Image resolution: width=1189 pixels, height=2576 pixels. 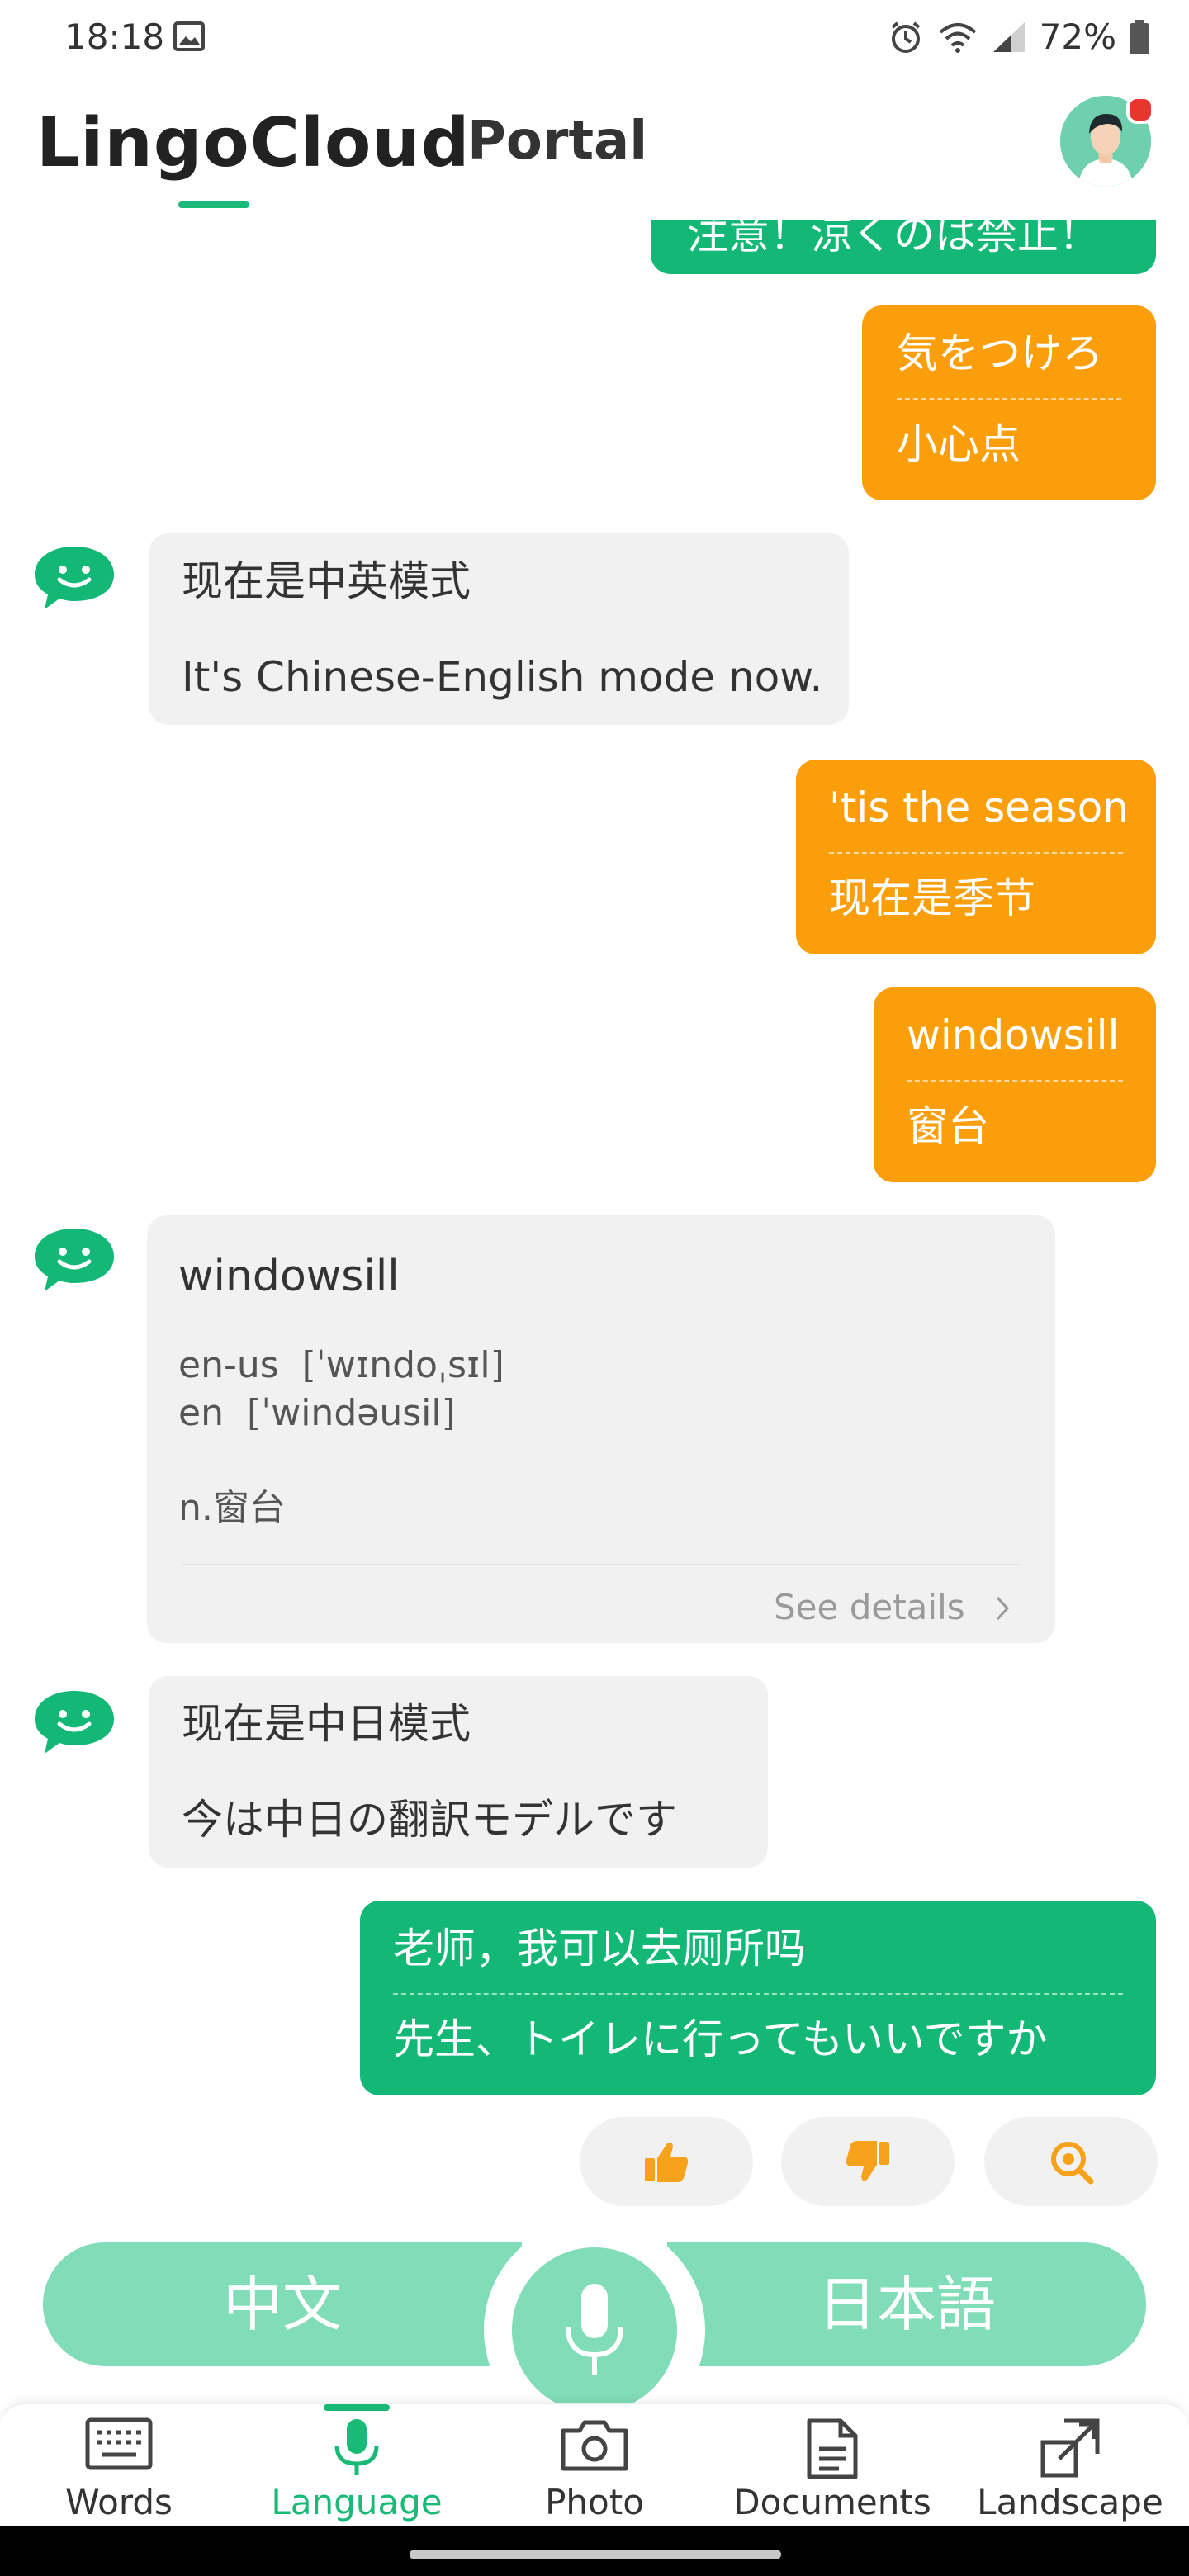 What do you see at coordinates (957, 37) in the screenshot?
I see `wifi-icon` at bounding box center [957, 37].